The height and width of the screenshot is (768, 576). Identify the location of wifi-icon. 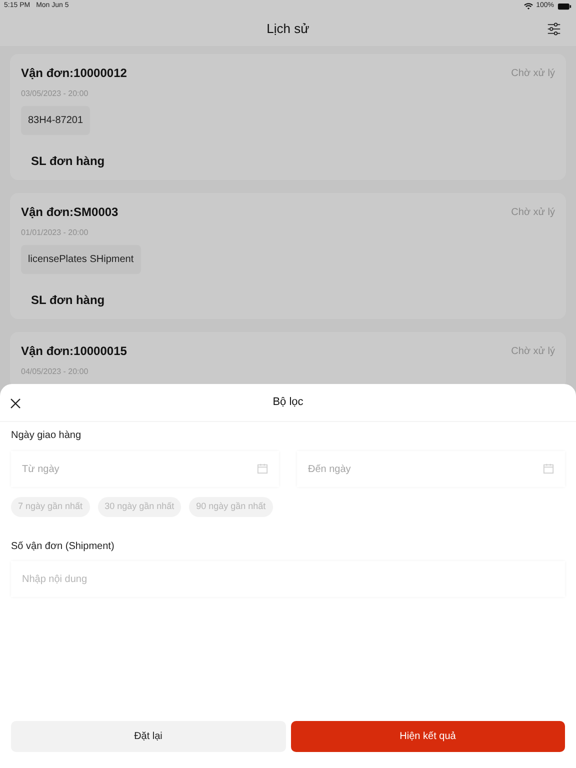
(529, 6).